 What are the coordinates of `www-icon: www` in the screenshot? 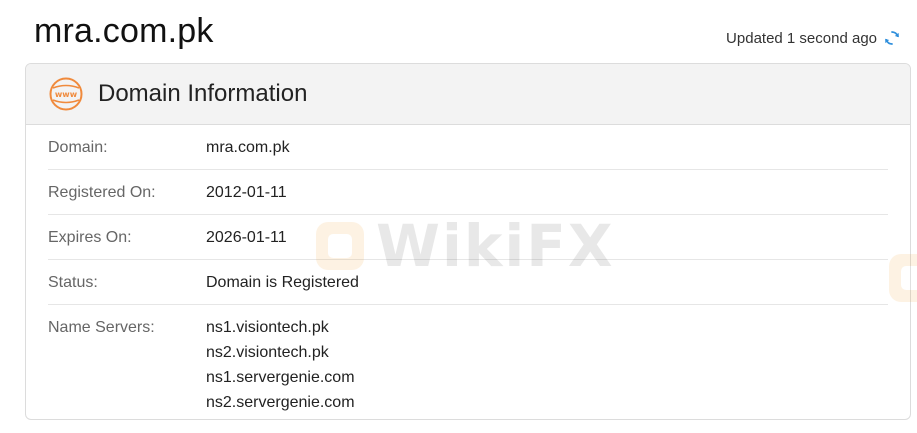 It's located at (66, 94).